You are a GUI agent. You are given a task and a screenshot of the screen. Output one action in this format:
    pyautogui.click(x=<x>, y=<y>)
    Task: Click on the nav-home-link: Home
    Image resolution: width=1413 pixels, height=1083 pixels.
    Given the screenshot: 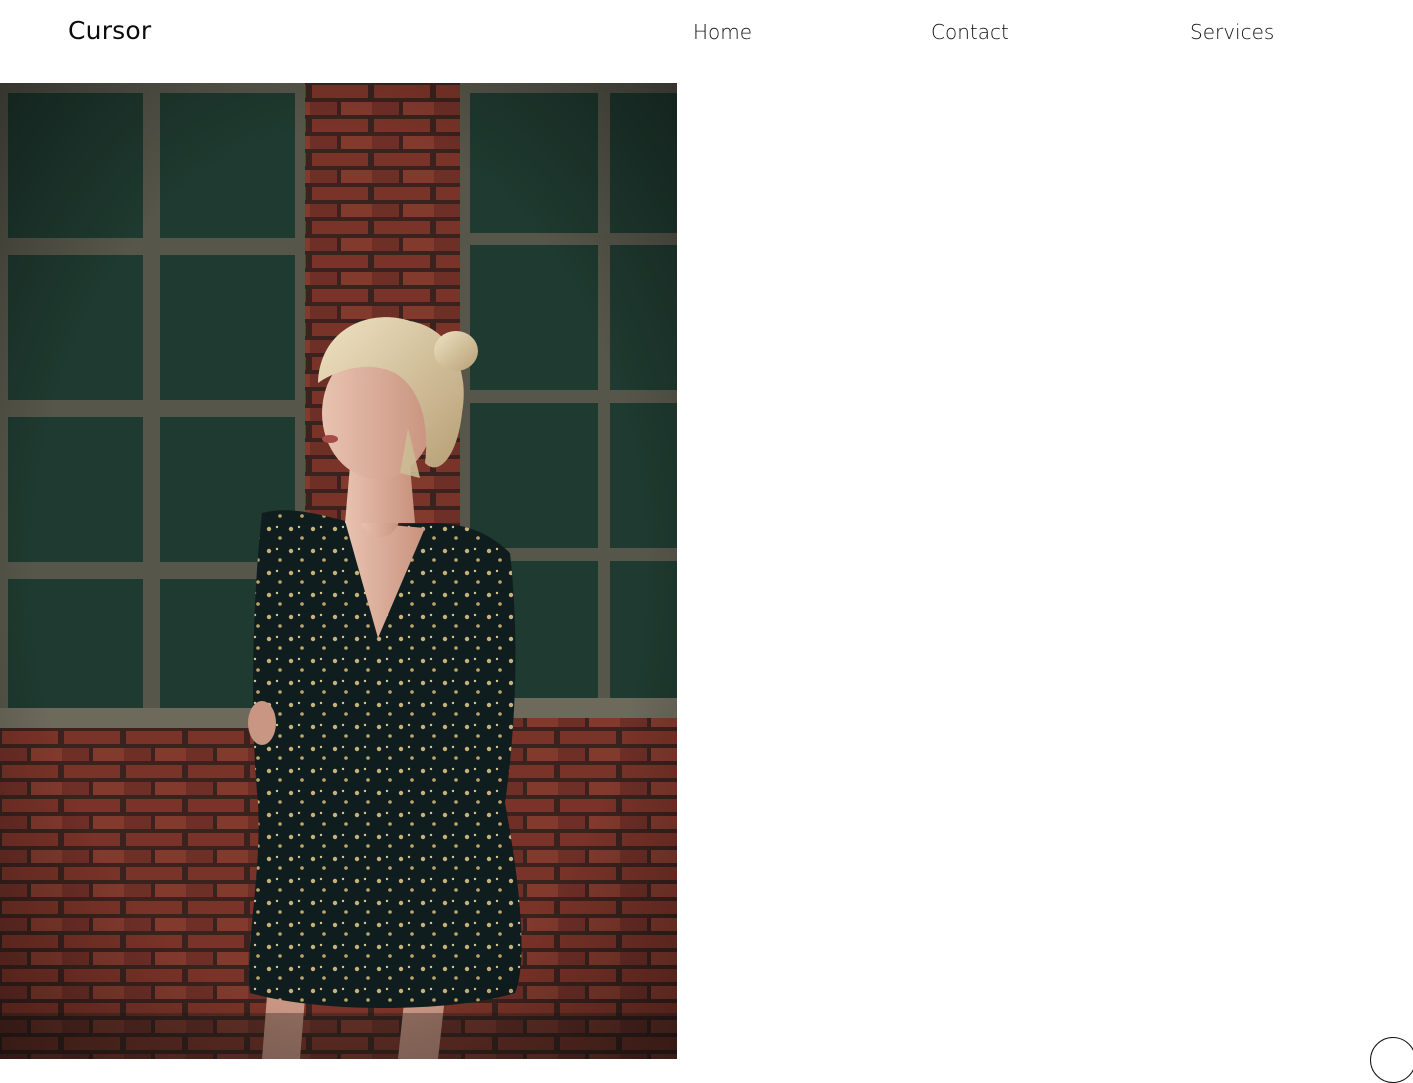 What is the action you would take?
    pyautogui.click(x=722, y=32)
    